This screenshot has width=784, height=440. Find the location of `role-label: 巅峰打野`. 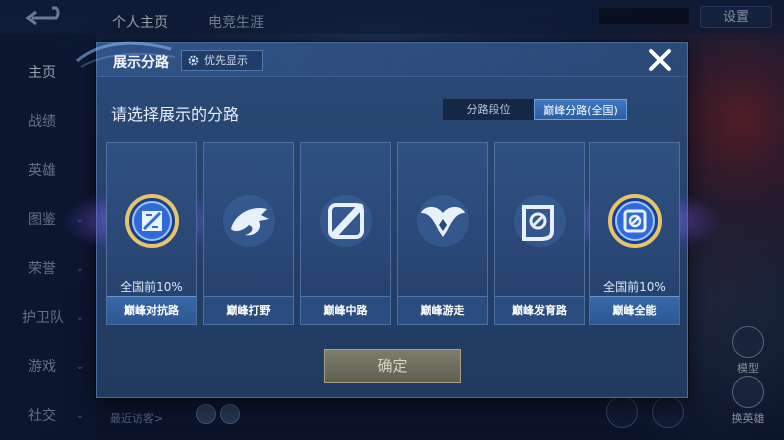

role-label: 巅峰打野 is located at coordinates (248, 310).